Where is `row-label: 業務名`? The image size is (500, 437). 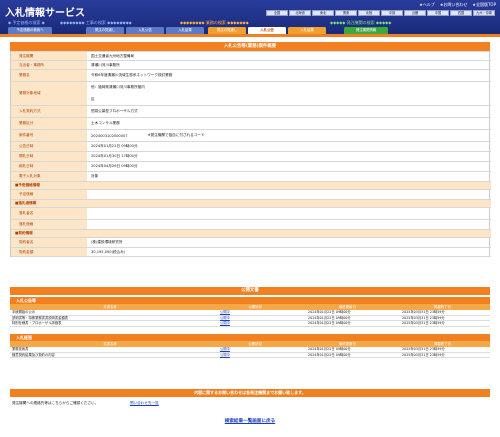
row-label: 業務名 is located at coordinates (49, 75).